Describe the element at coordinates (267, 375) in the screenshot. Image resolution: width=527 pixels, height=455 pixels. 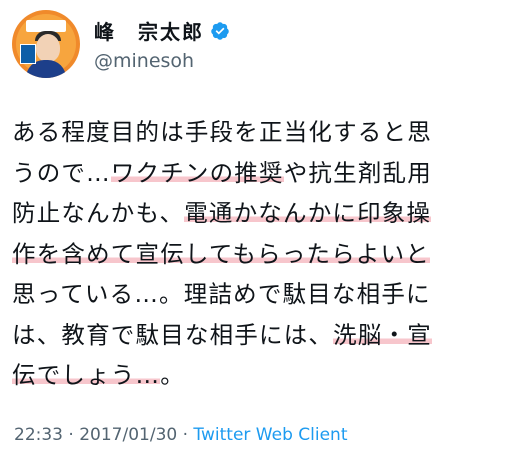
I see `tweet-line: 伝でしょう…。` at that location.